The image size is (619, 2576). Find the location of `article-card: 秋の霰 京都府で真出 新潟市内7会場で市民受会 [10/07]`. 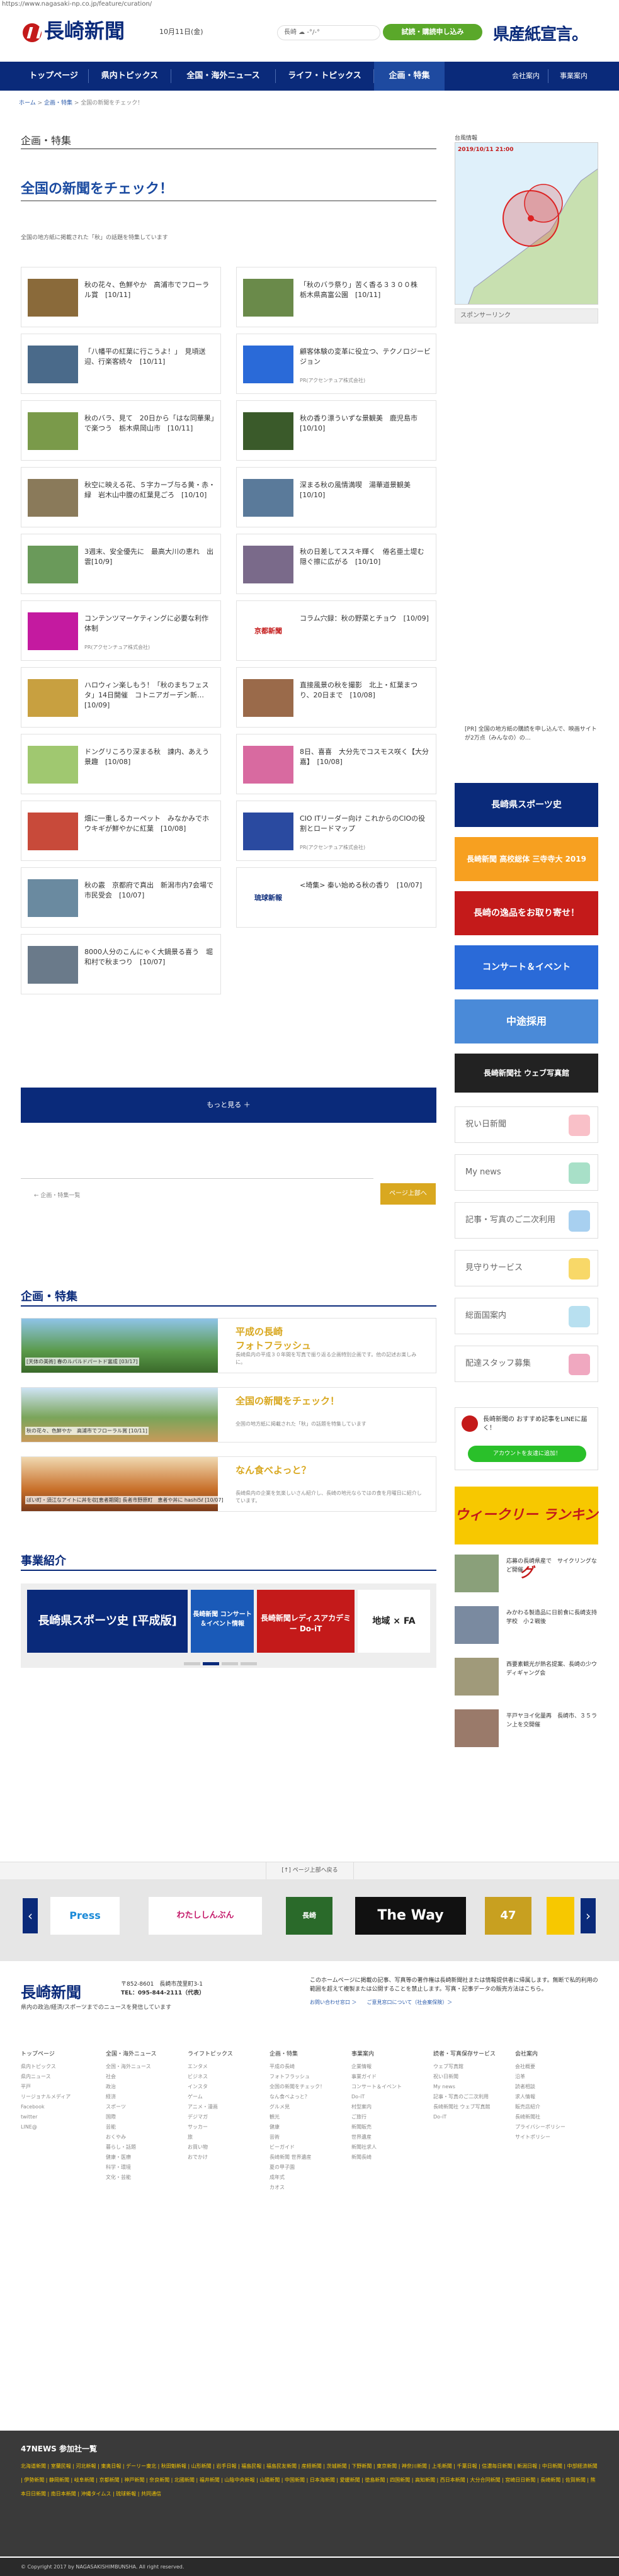

article-card: 秋の霰 京都府で真出 新潟市内7会場で市民受会 [10/07] is located at coordinates (121, 897).